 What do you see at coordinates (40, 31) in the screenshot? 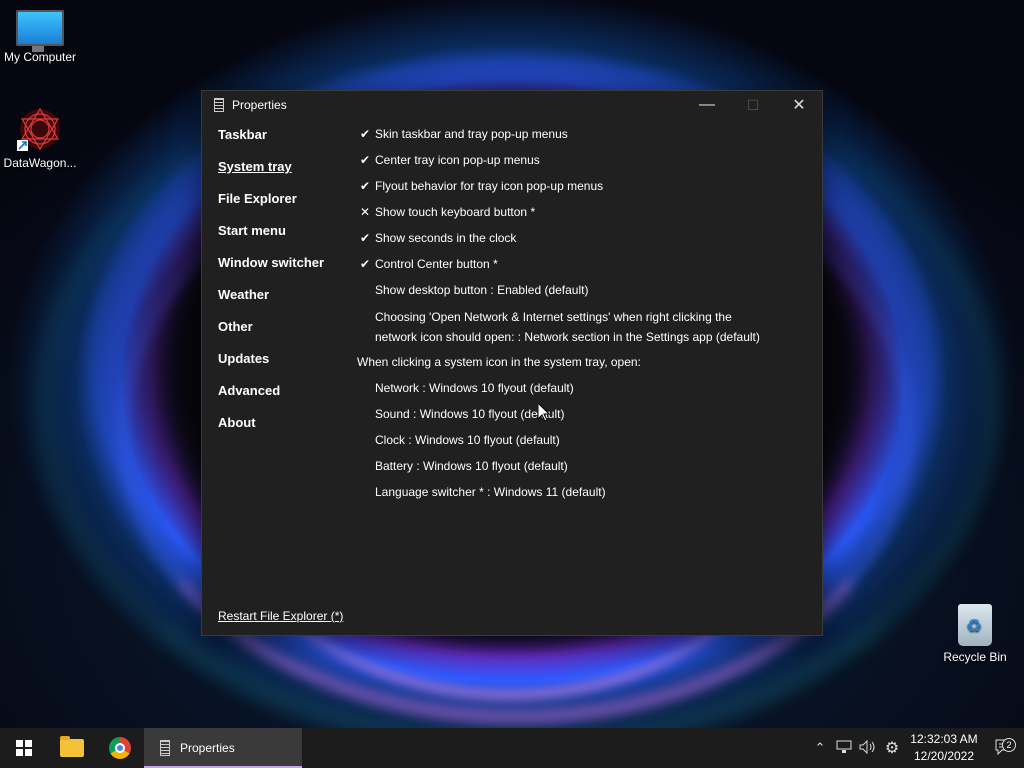
I see `monitor-icon` at bounding box center [40, 31].